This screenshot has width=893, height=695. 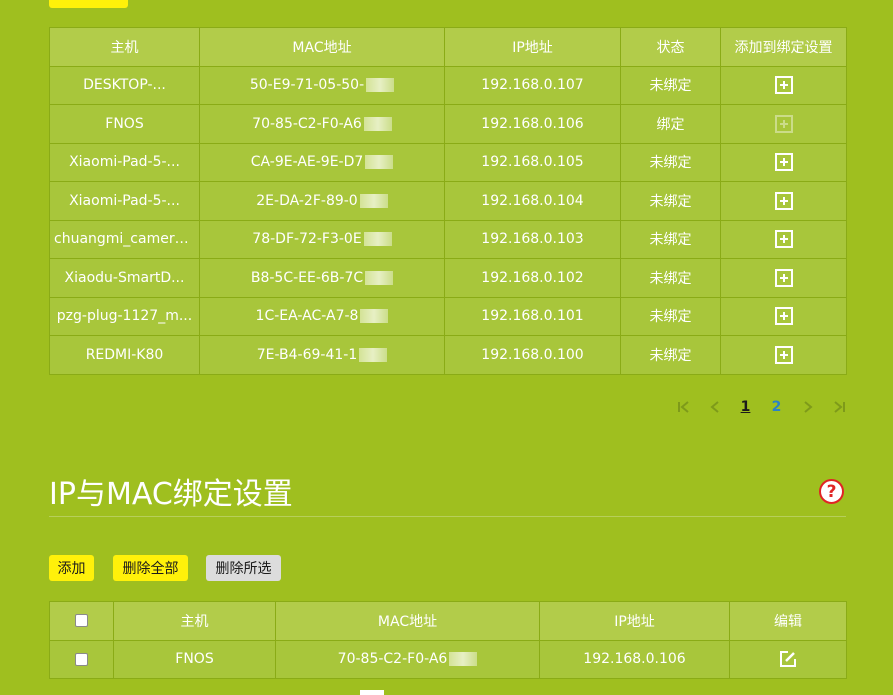 I want to click on ip-cell: 192.168.0.101, so click(x=532, y=316).